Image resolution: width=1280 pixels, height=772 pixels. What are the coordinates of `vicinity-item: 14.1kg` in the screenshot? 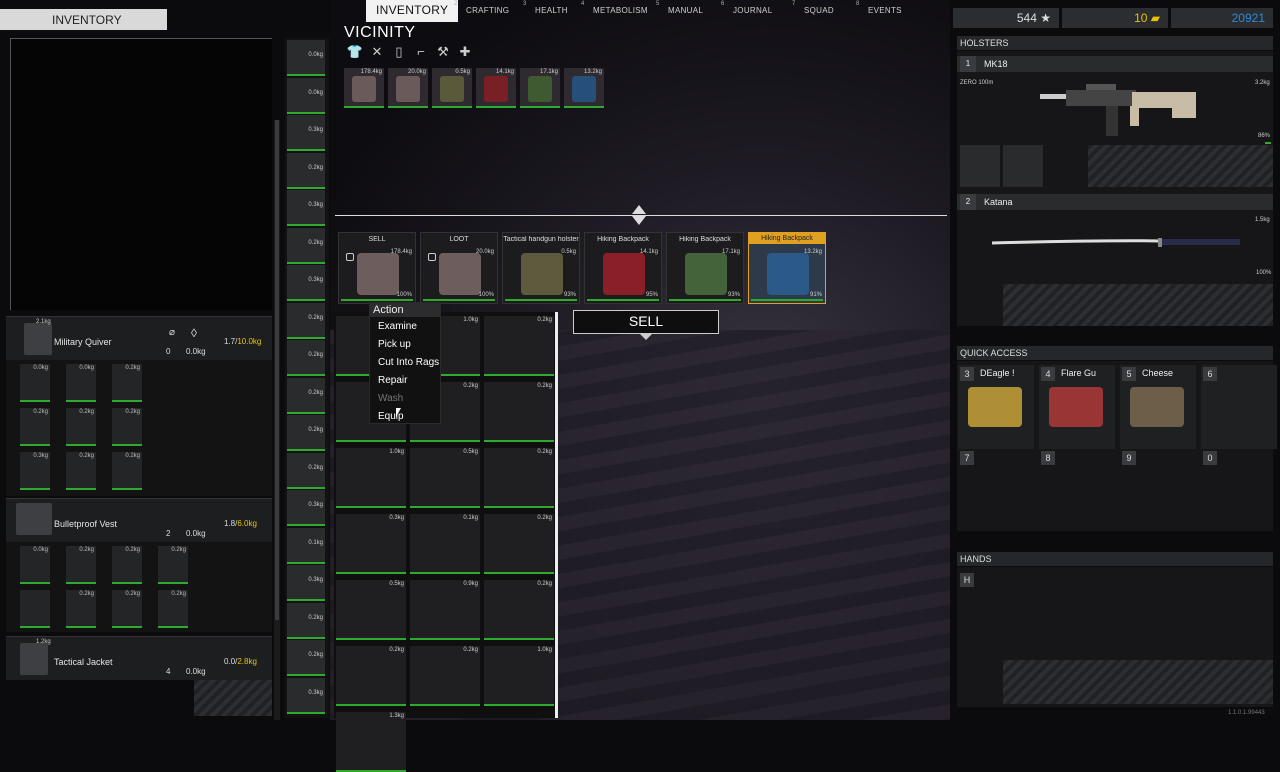 It's located at (496, 88).